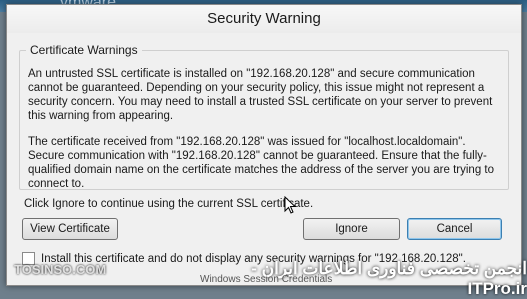  What do you see at coordinates (264, 19) in the screenshot?
I see `dialog-title: Security Warning` at bounding box center [264, 19].